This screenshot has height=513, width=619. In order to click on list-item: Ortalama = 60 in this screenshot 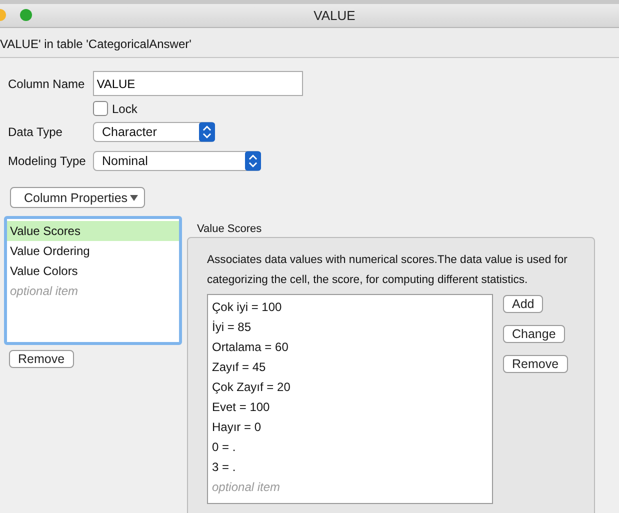, I will do `click(350, 347)`.